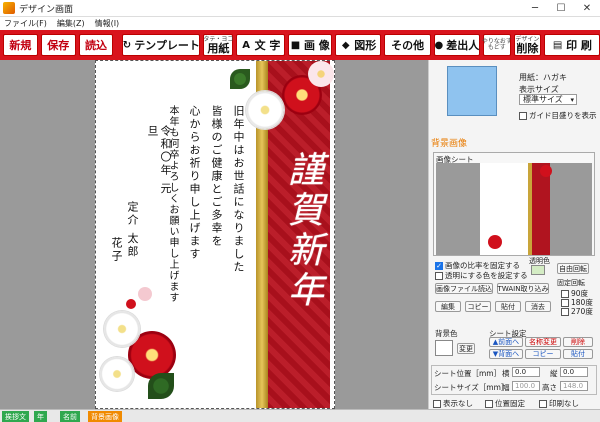 This screenshot has height=422, width=600. What do you see at coordinates (437, 403) in the screenshot?
I see `hide-box` at bounding box center [437, 403].